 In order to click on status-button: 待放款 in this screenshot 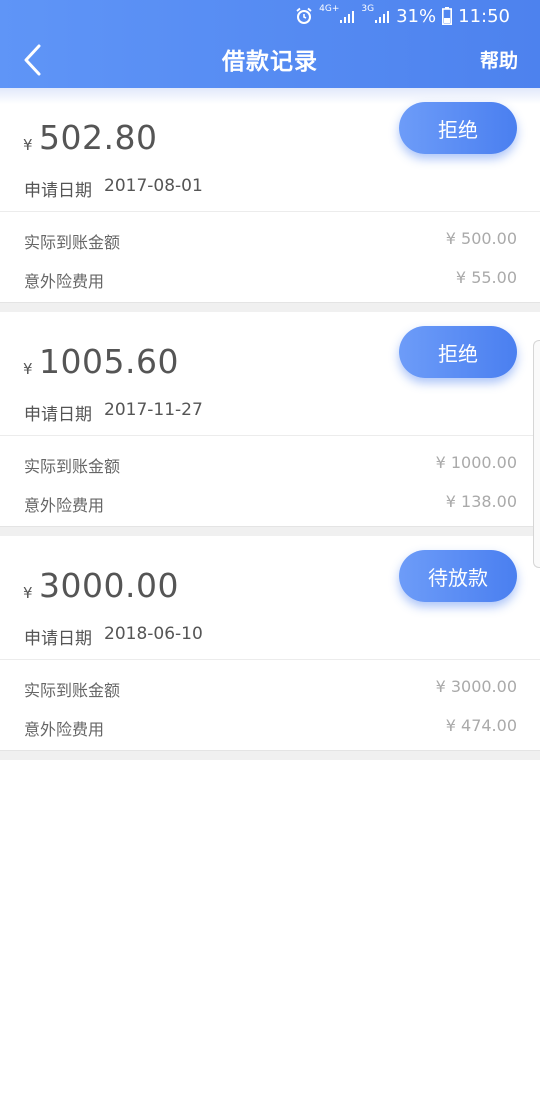, I will do `click(458, 576)`.